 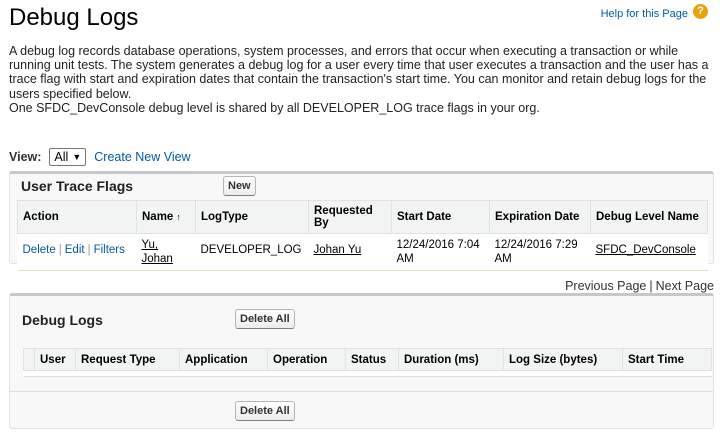 I want to click on column-header-action: Action, so click(x=77, y=217).